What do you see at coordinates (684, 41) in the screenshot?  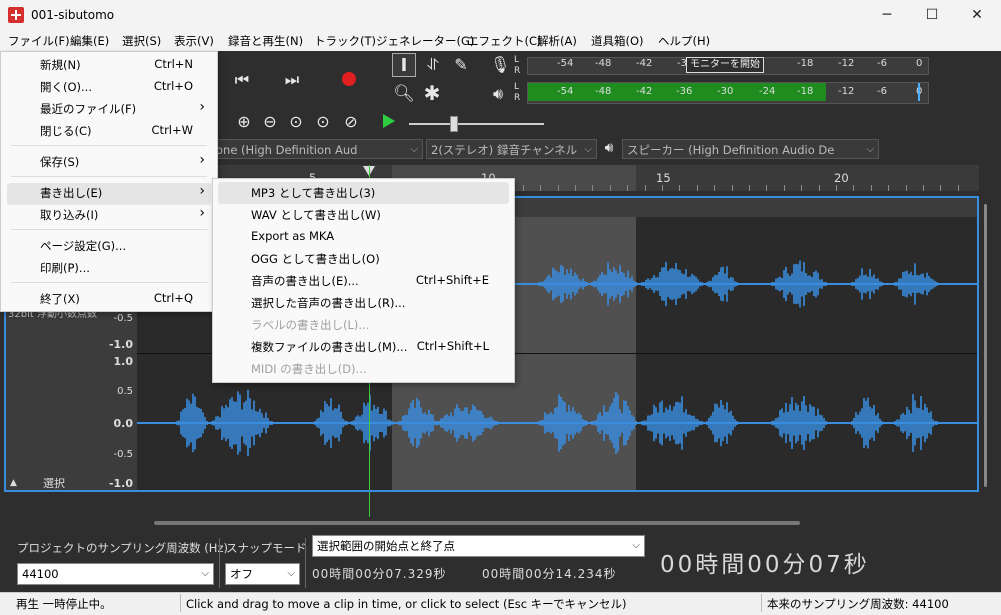 I see `menu-item: ヘルプ(H)` at bounding box center [684, 41].